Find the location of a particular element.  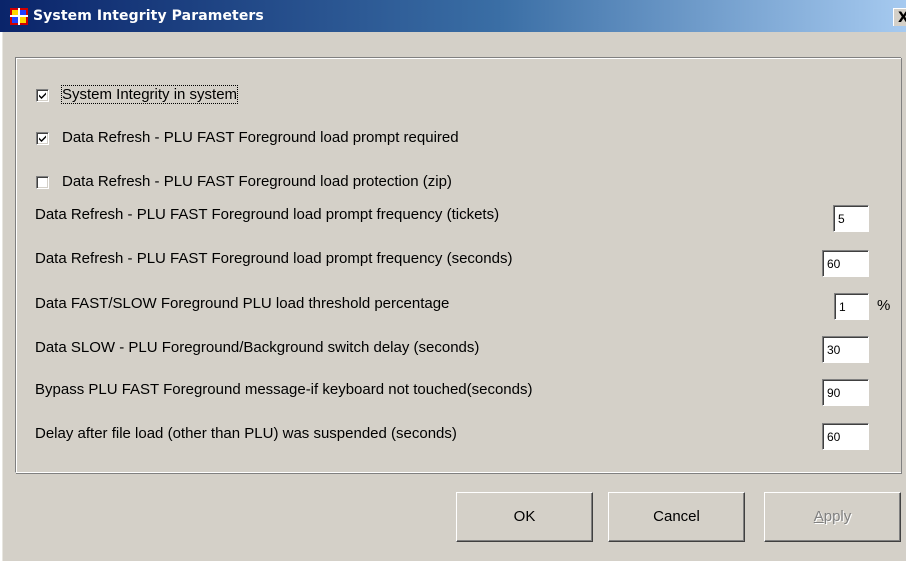

app-grid-icon is located at coordinates (19, 16).